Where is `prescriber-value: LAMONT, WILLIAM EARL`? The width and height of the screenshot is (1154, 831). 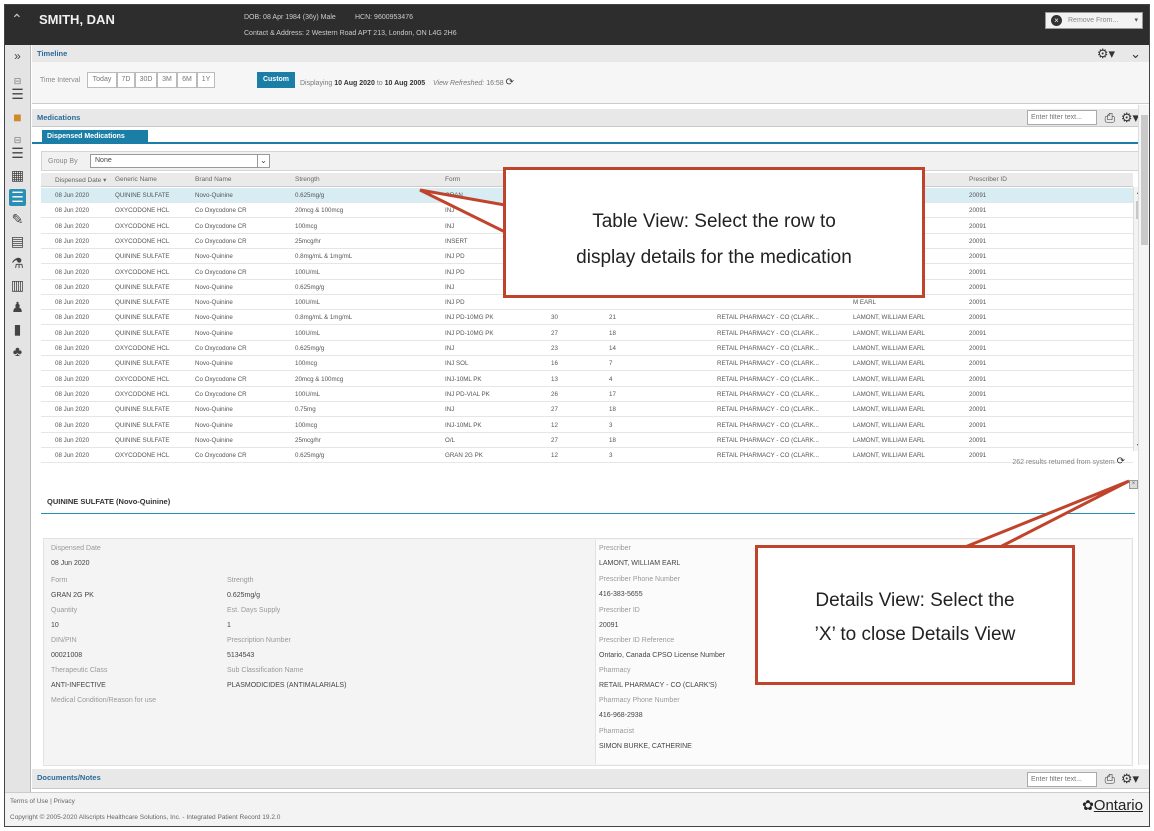 prescriber-value: LAMONT, WILLIAM EARL is located at coordinates (640, 563).